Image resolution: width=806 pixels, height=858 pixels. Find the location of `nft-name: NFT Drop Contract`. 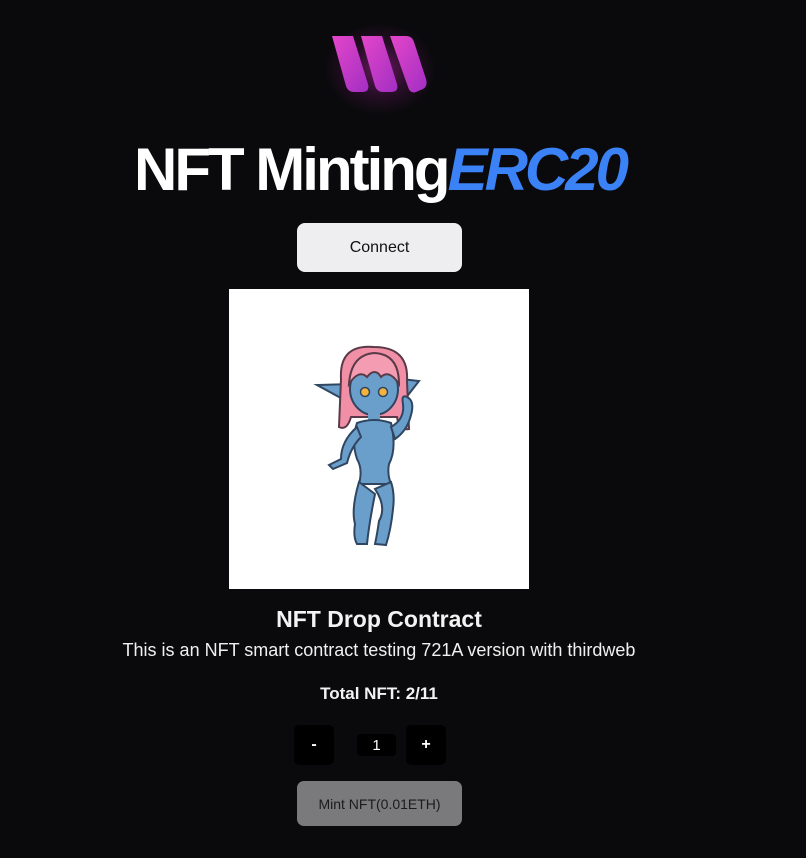

nft-name: NFT Drop Contract is located at coordinates (379, 619).